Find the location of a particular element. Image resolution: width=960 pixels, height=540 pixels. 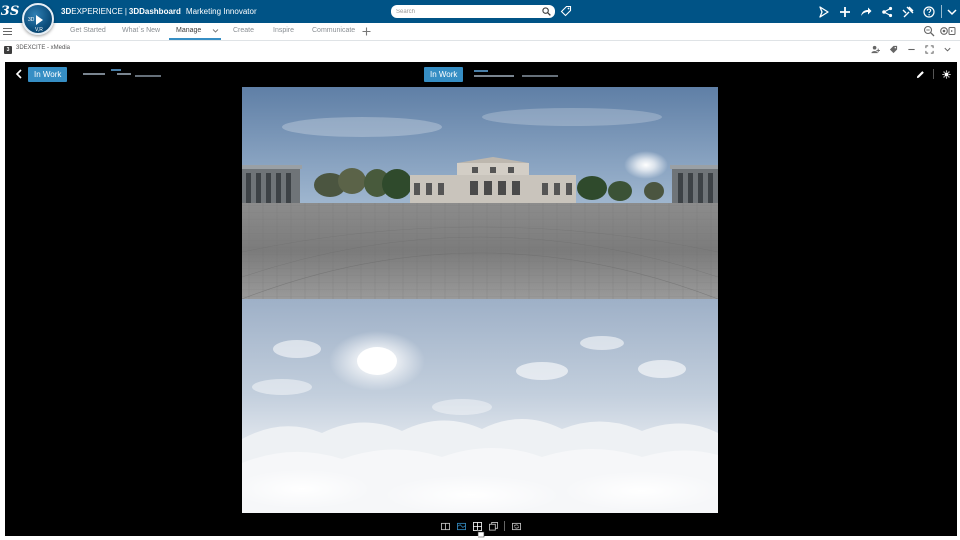

share-button is located at coordinates (865, 11).